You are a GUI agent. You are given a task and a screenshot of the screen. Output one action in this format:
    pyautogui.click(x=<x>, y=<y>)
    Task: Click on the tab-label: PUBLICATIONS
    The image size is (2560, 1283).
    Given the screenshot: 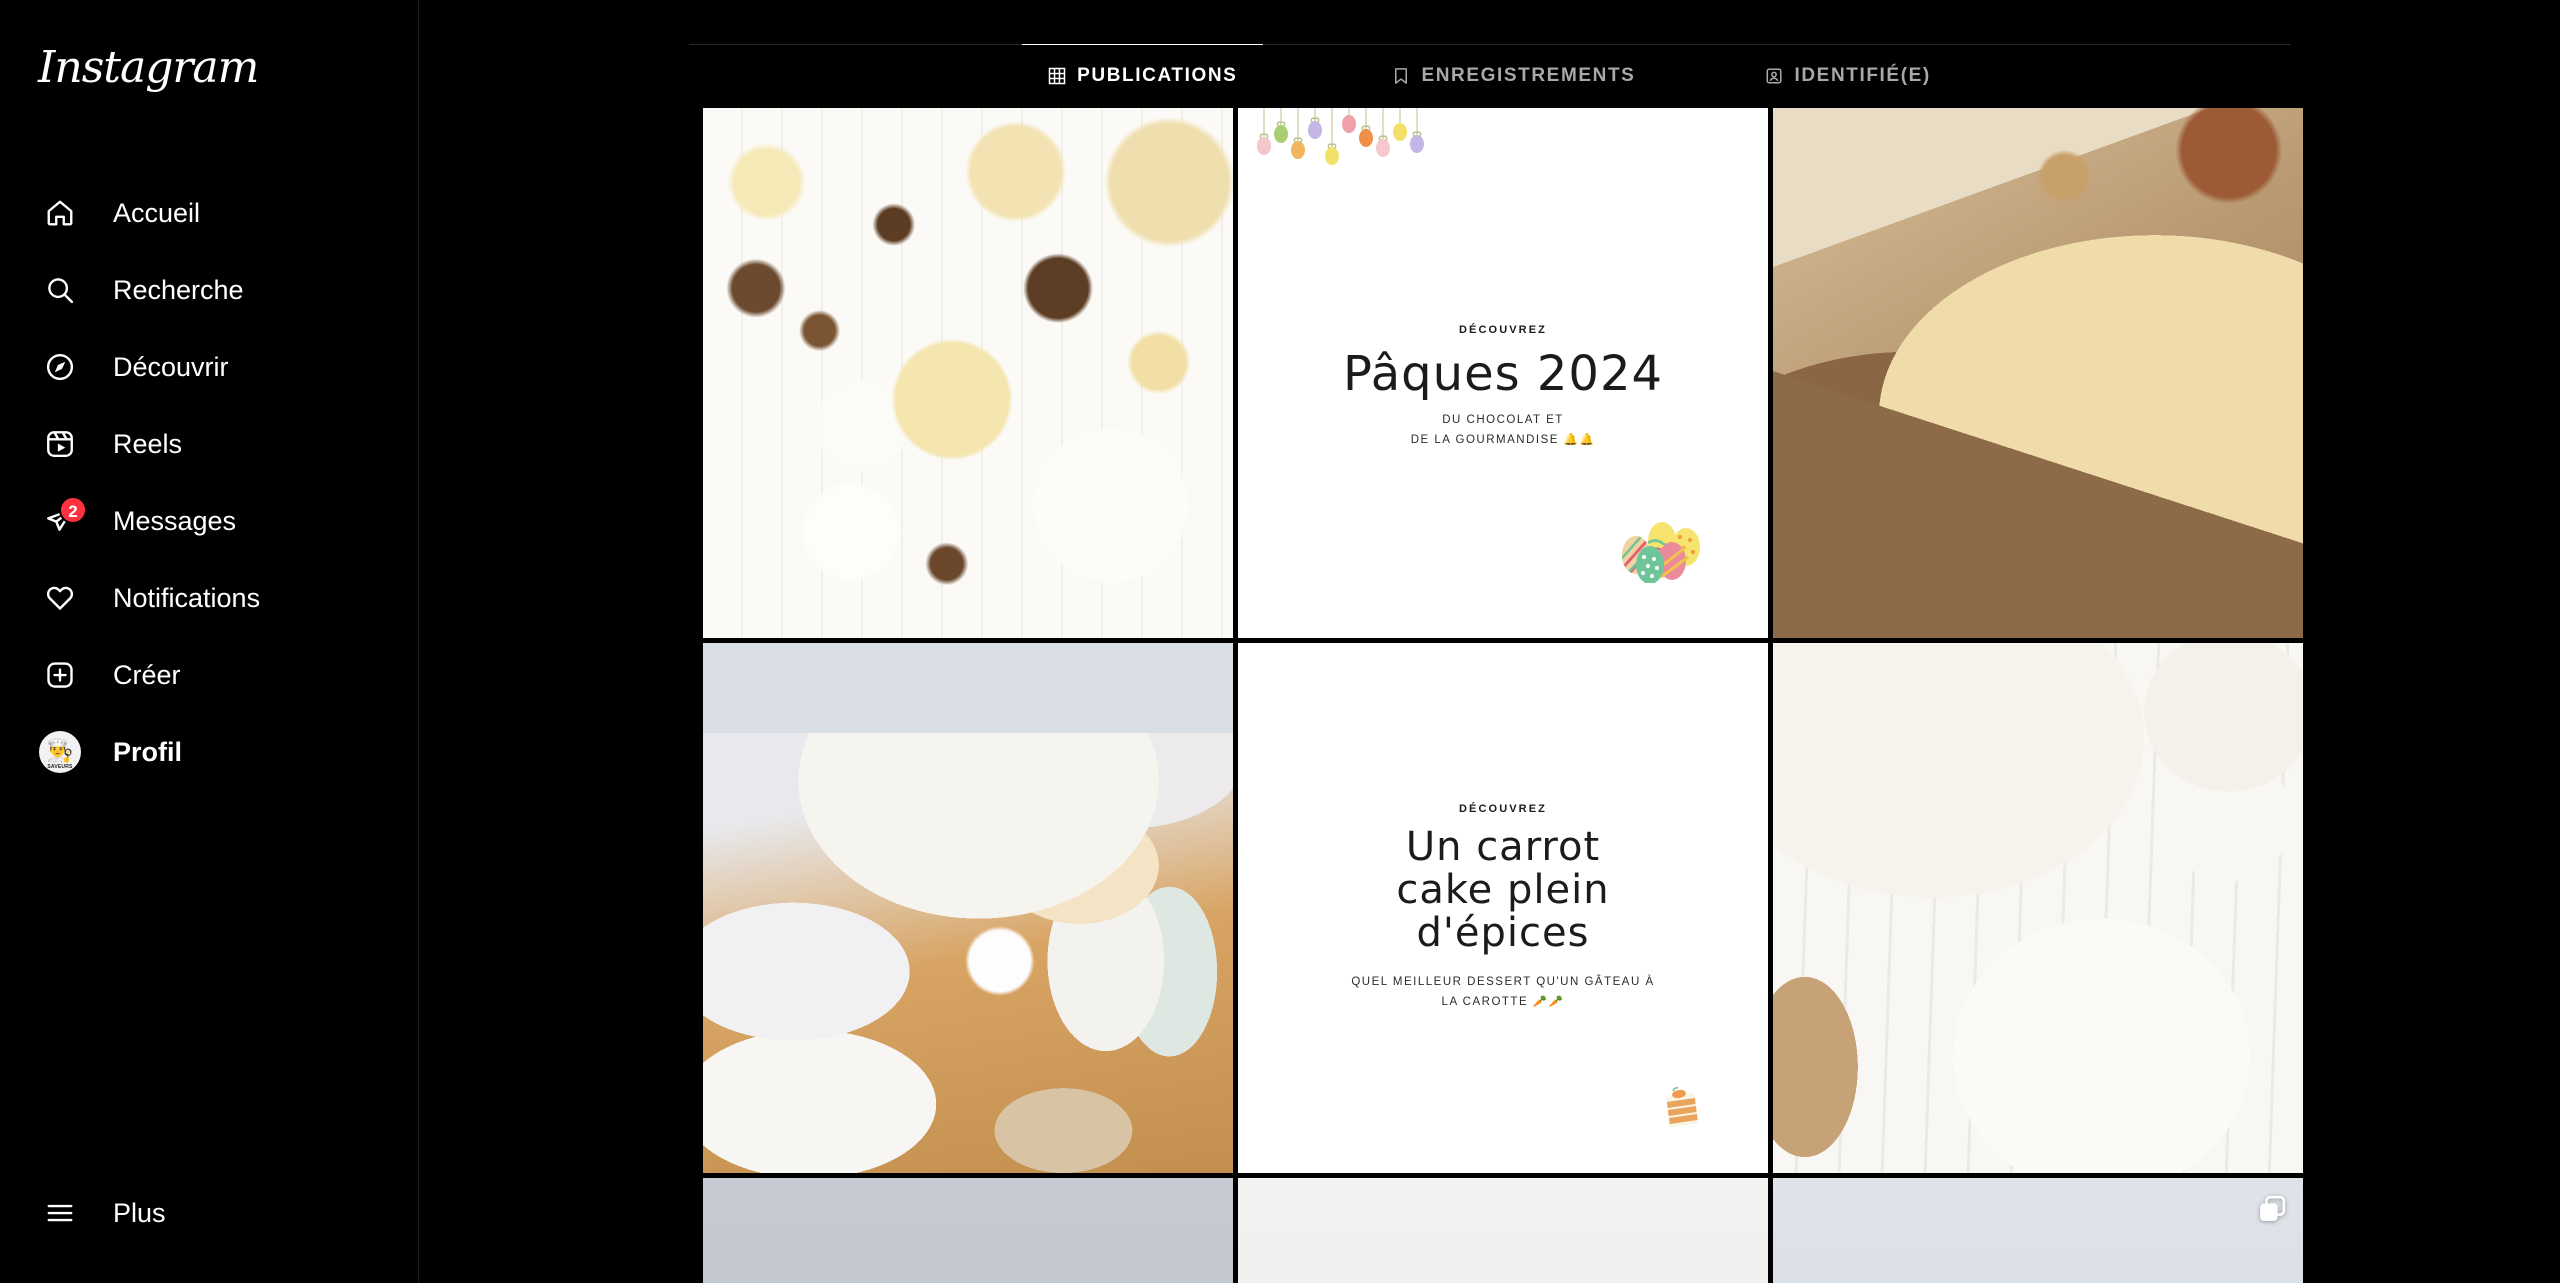 What is the action you would take?
    pyautogui.click(x=1157, y=75)
    